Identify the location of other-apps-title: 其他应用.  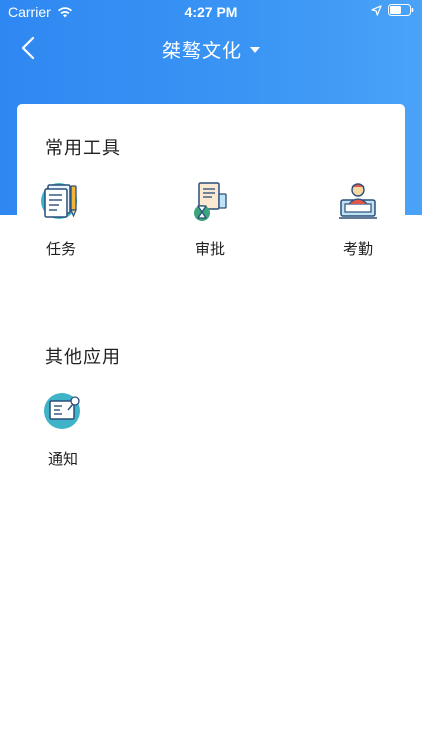
(83, 357).